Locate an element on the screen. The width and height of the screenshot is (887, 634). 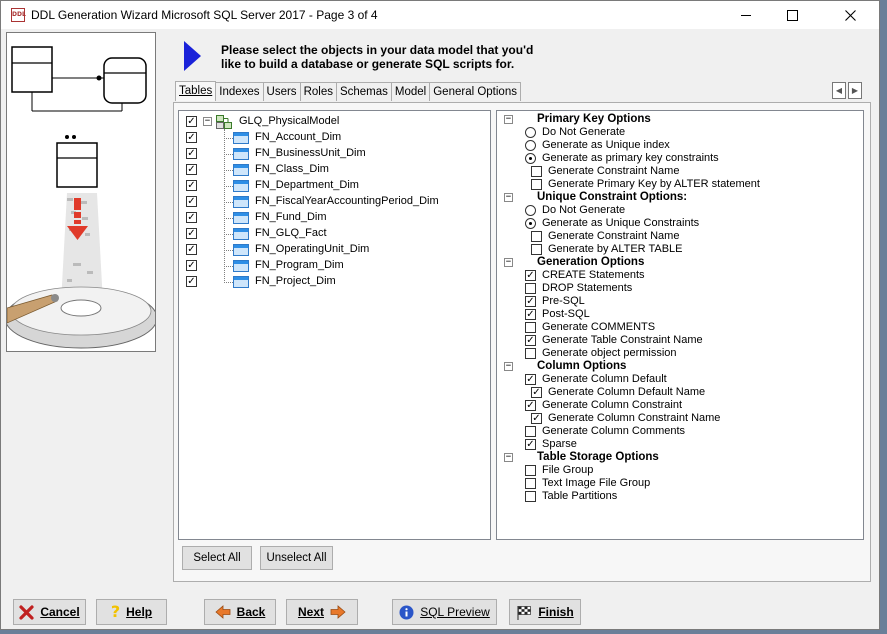
tab-tables: Tables is located at coordinates (196, 91).